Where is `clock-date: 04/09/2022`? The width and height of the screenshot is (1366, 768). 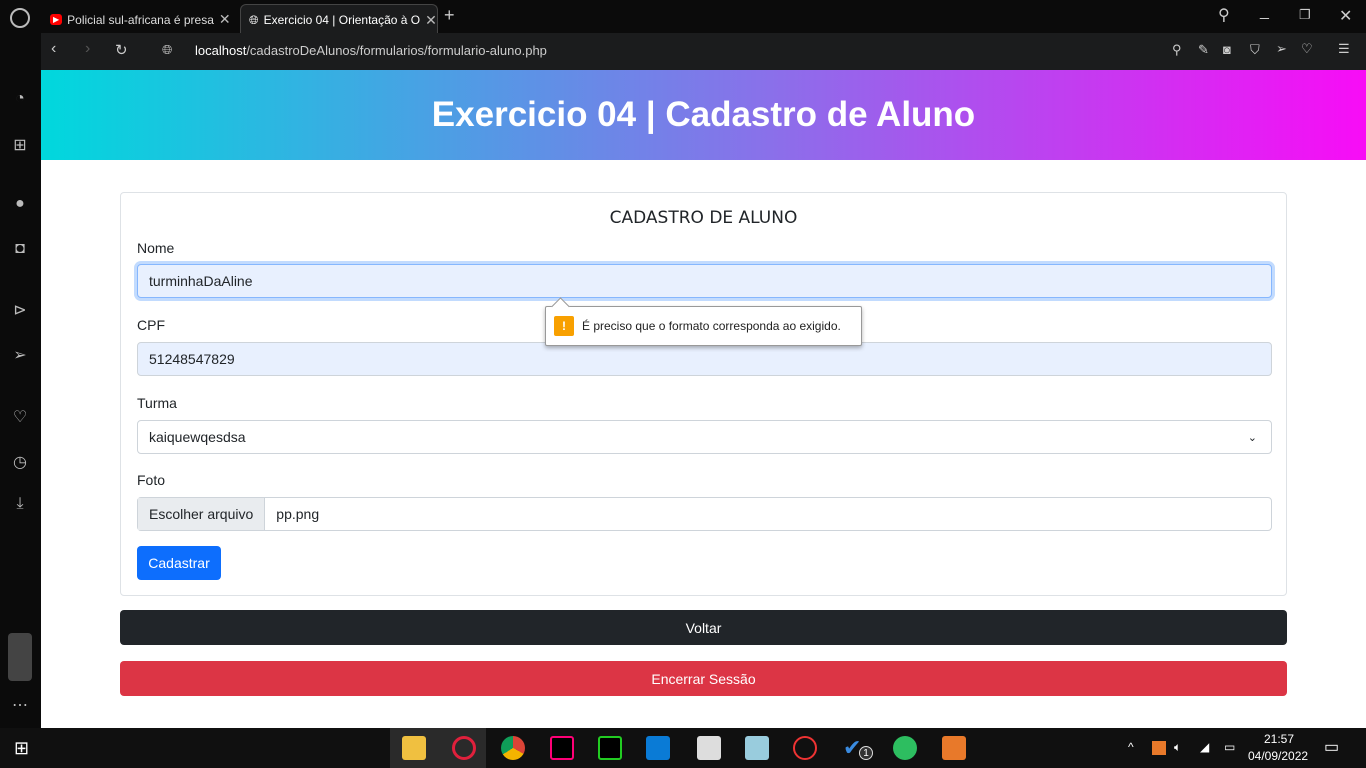
clock-date: 04/09/2022 is located at coordinates (1278, 756).